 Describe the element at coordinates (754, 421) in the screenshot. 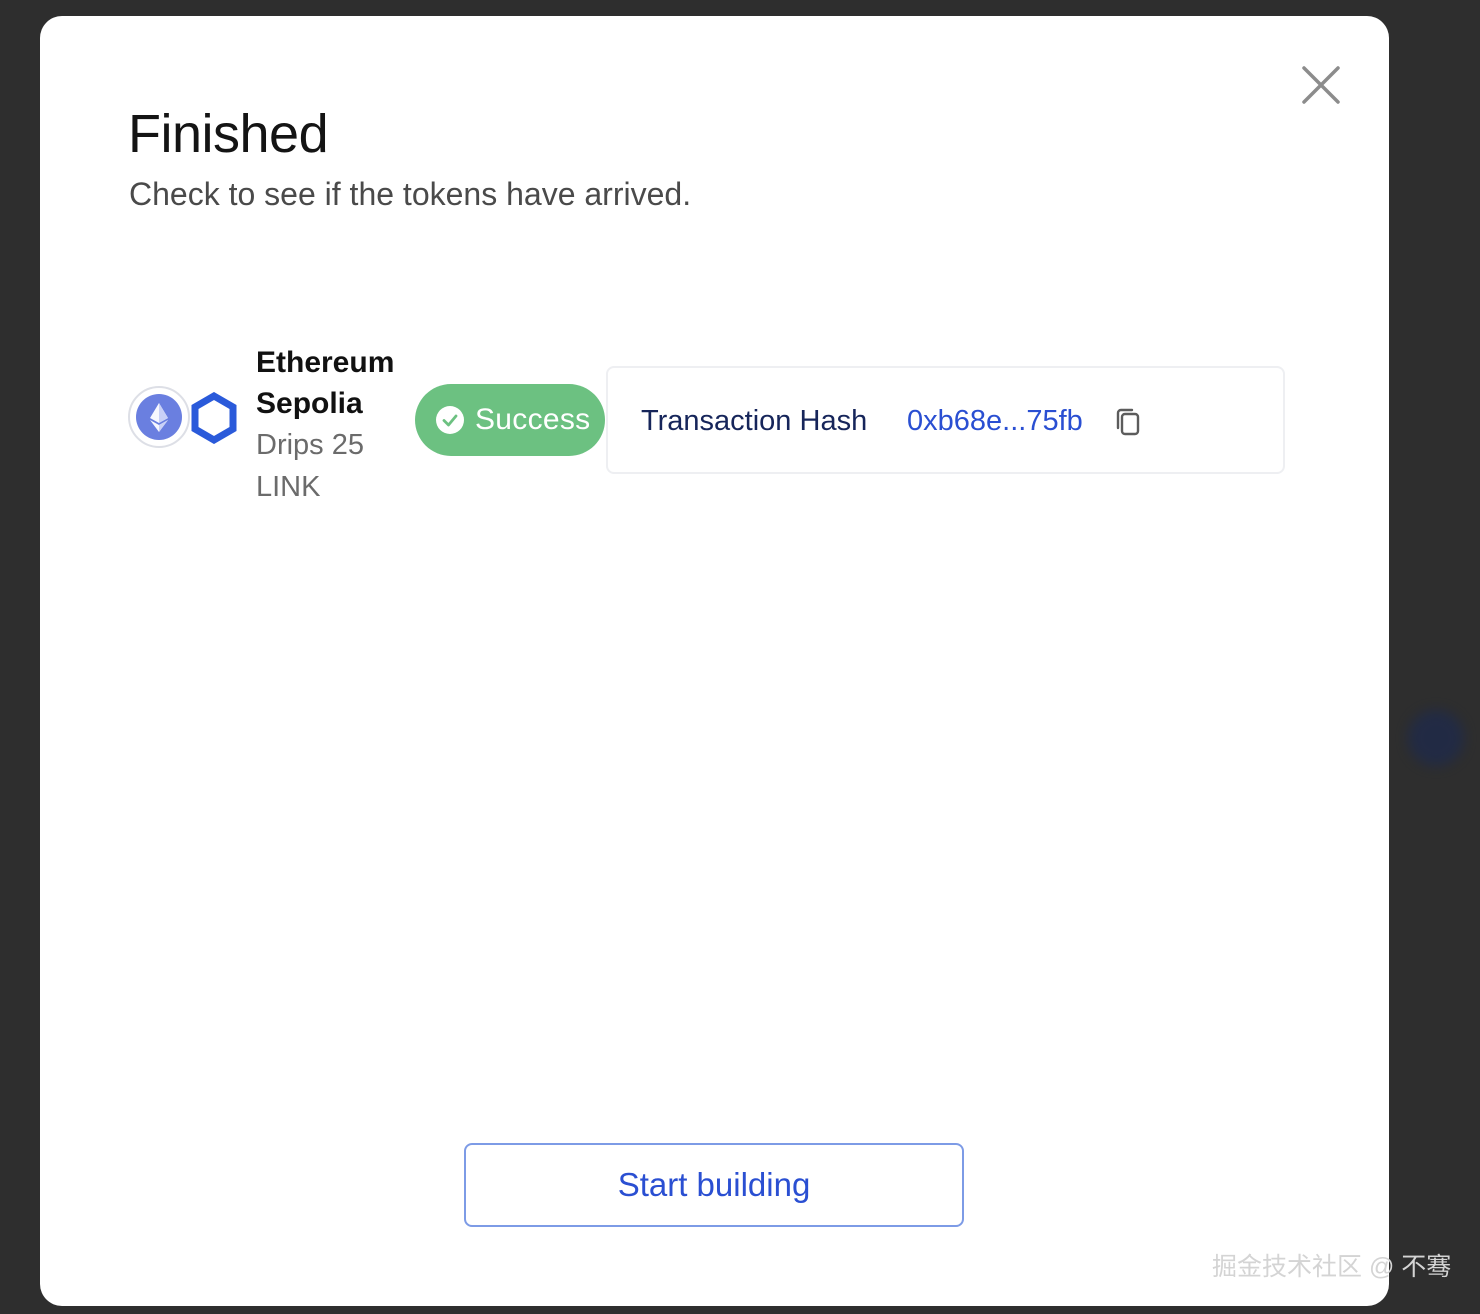

I see `transaction-hash-label: Transaction Hash` at that location.